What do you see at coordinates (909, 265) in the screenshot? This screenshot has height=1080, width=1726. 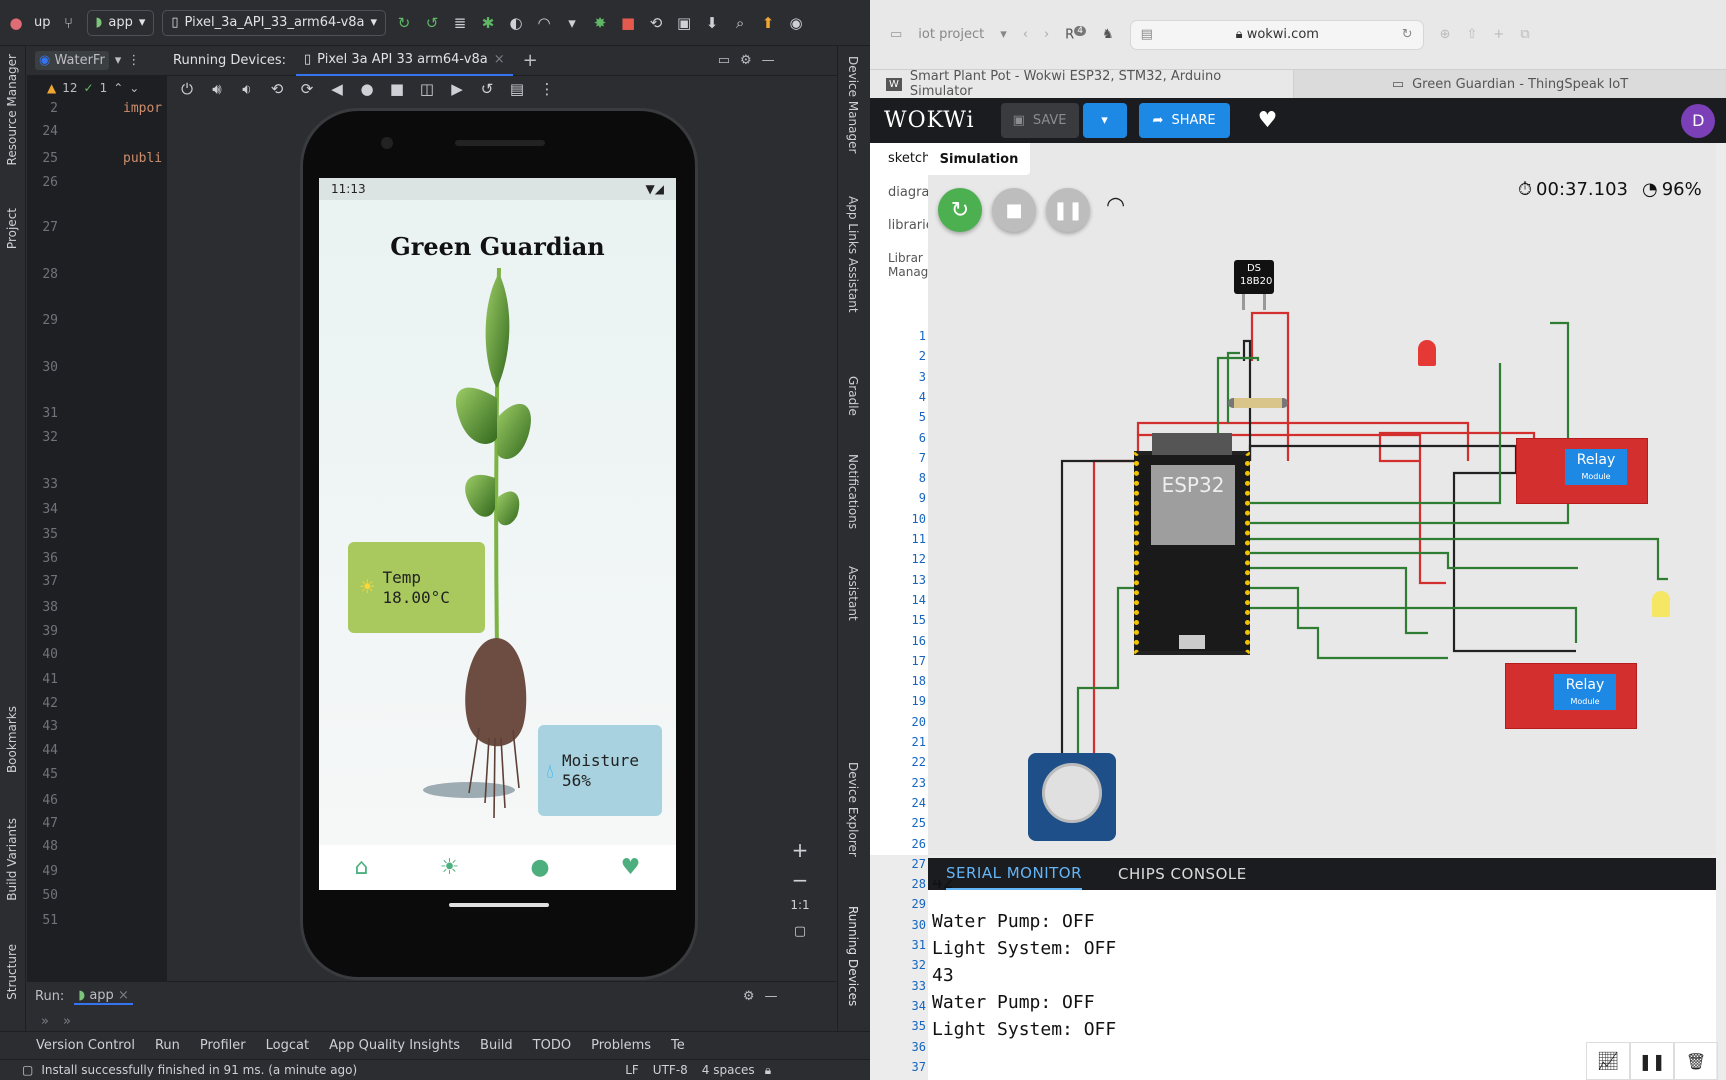 I see `tab-library-manager: Librar Manag` at bounding box center [909, 265].